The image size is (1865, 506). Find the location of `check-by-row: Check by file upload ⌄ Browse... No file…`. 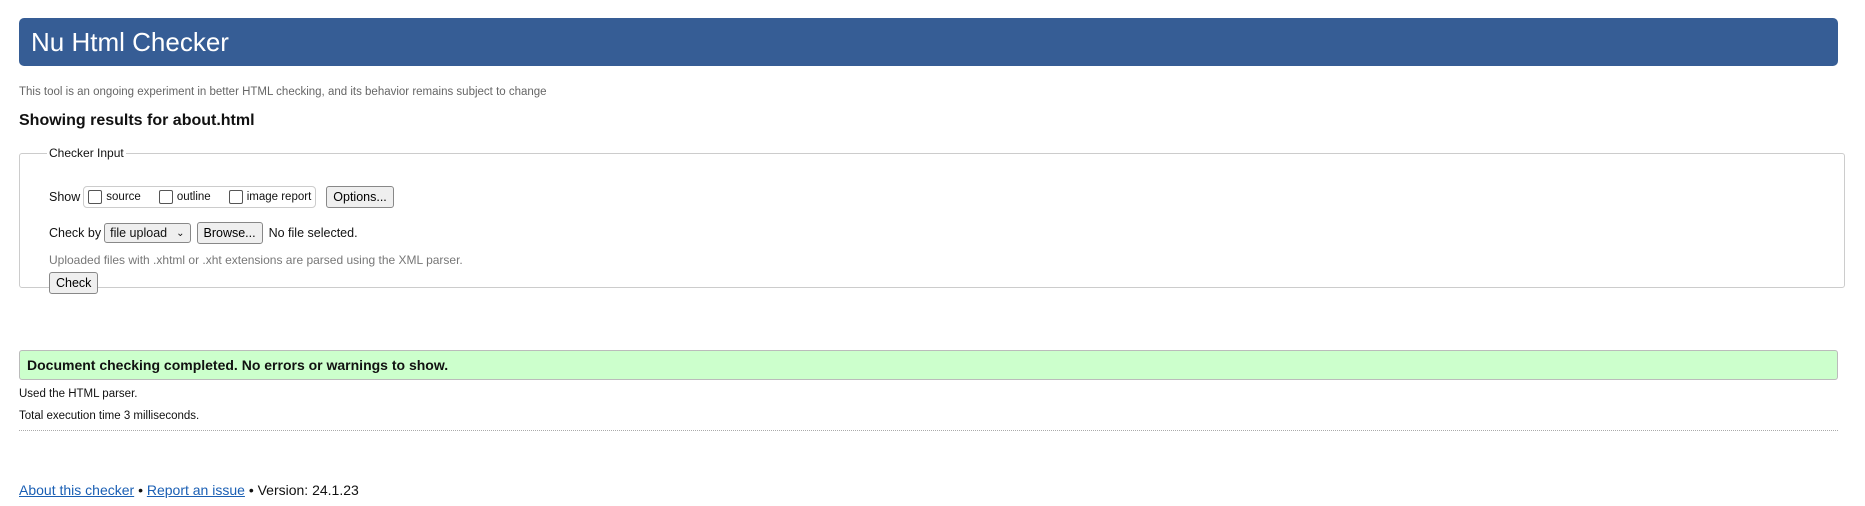

check-by-row: Check by file upload ⌄ Browse... No file… is located at coordinates (203, 233).